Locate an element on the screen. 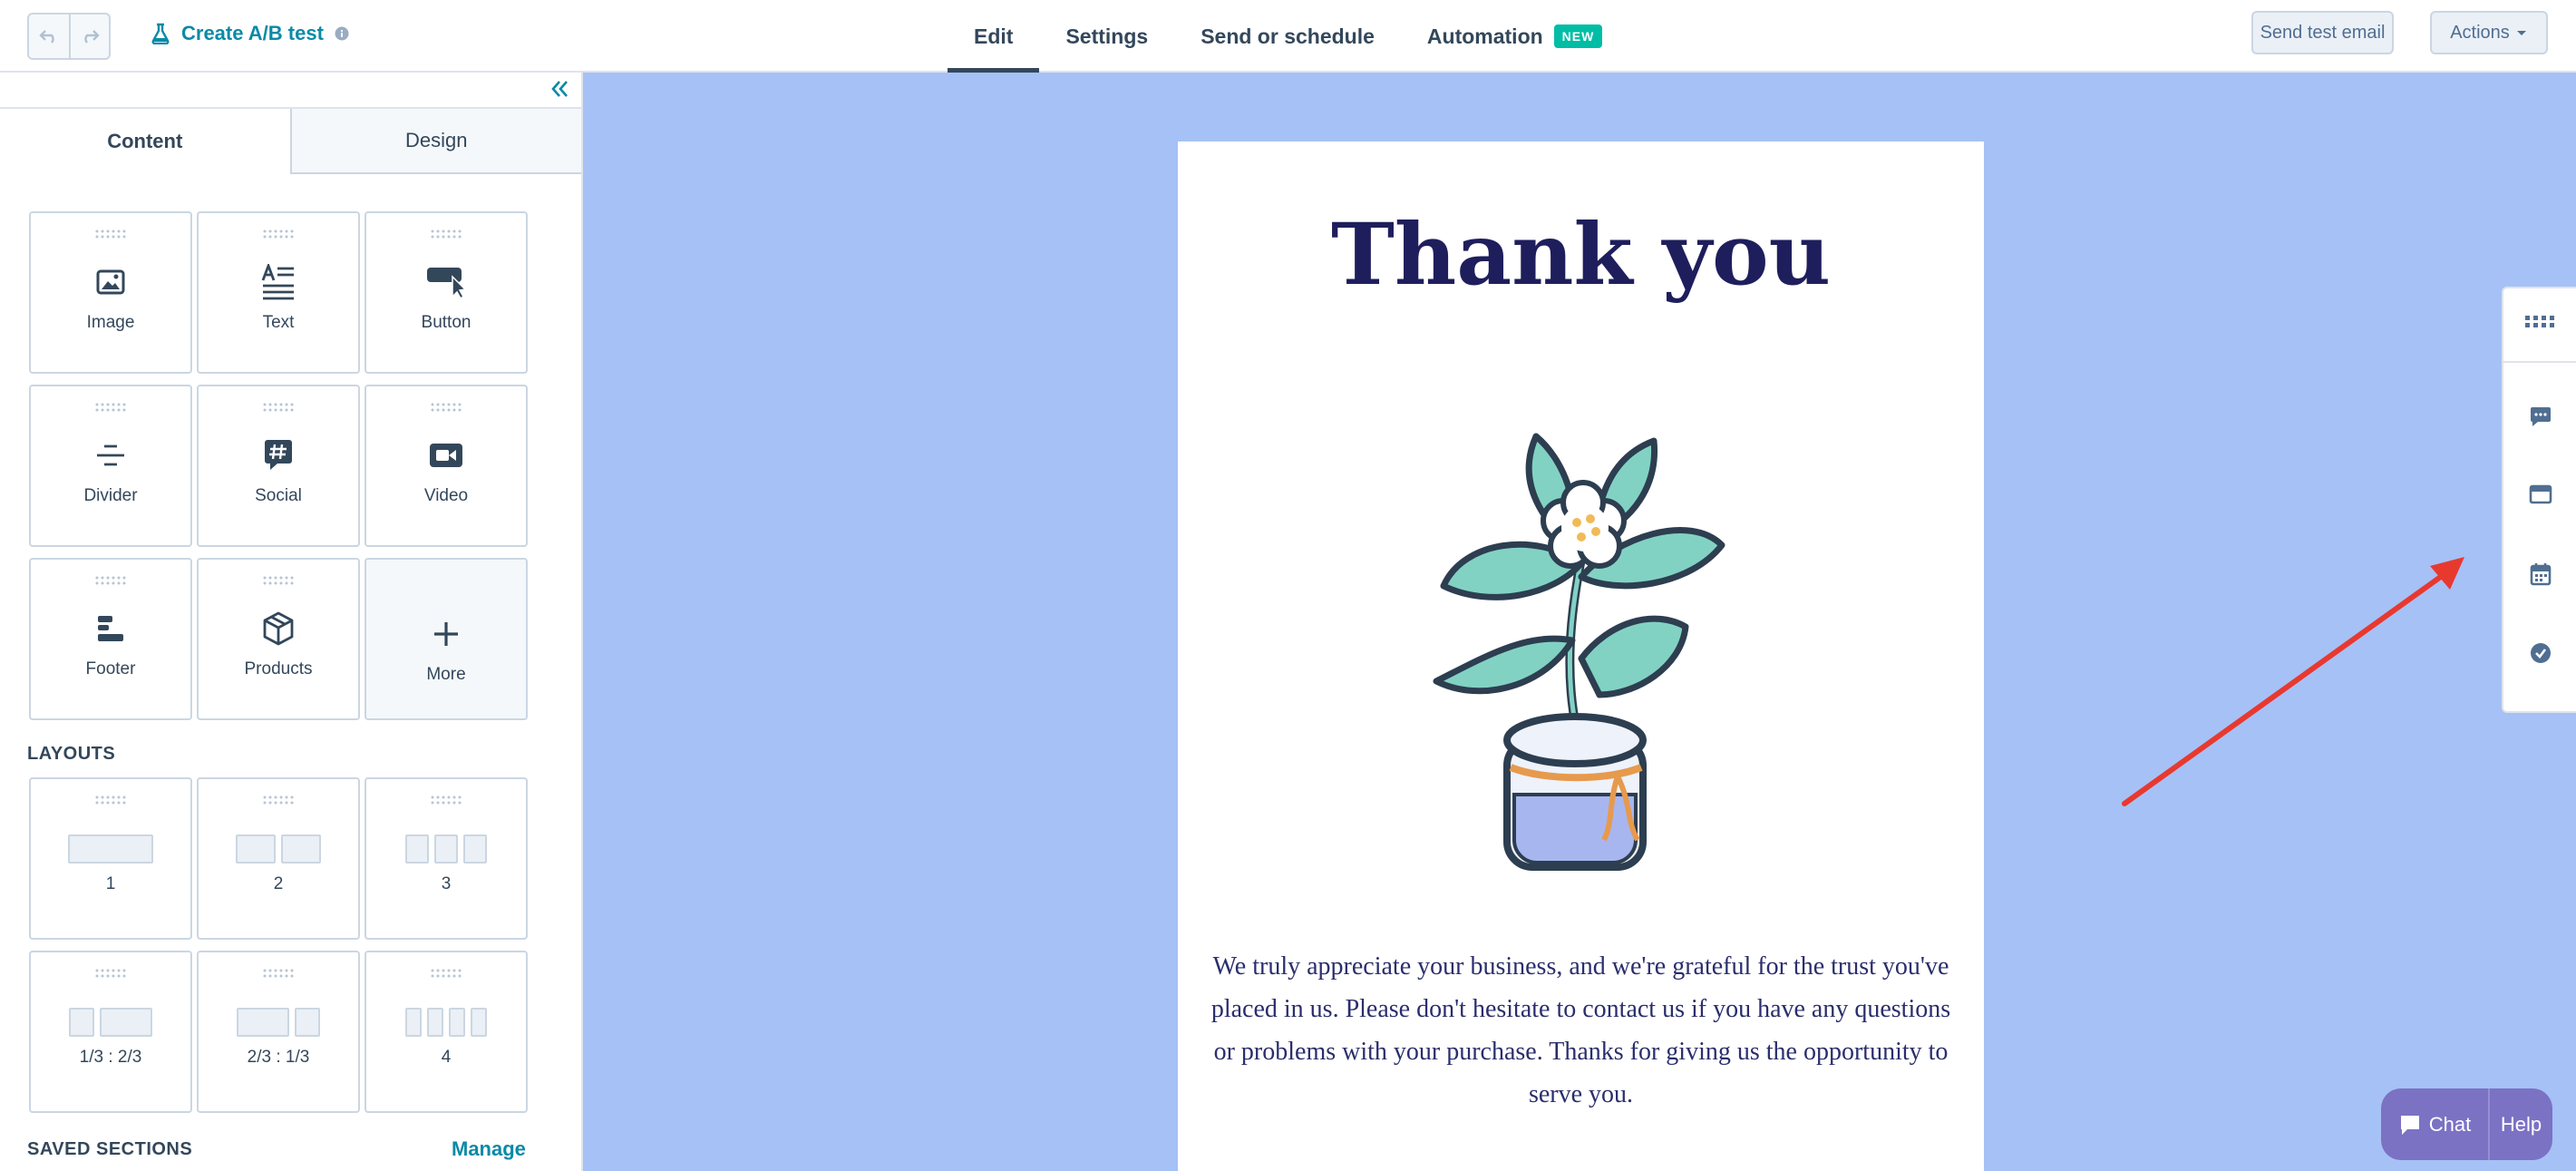  module-more: More is located at coordinates (446, 639).